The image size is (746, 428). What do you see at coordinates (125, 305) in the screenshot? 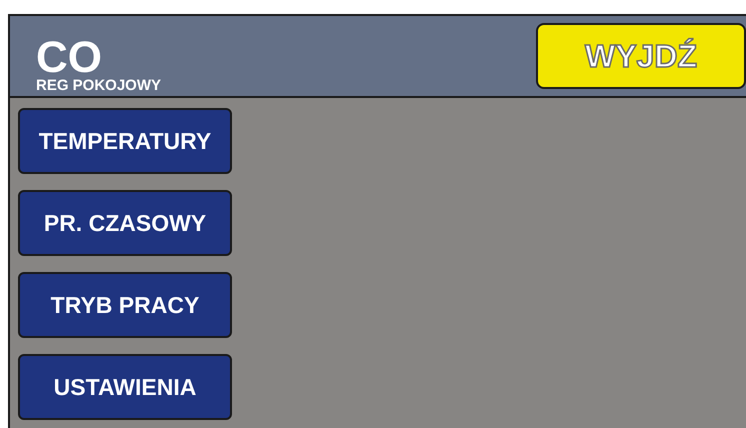
I see `menu-button: TRYB PRACY` at bounding box center [125, 305].